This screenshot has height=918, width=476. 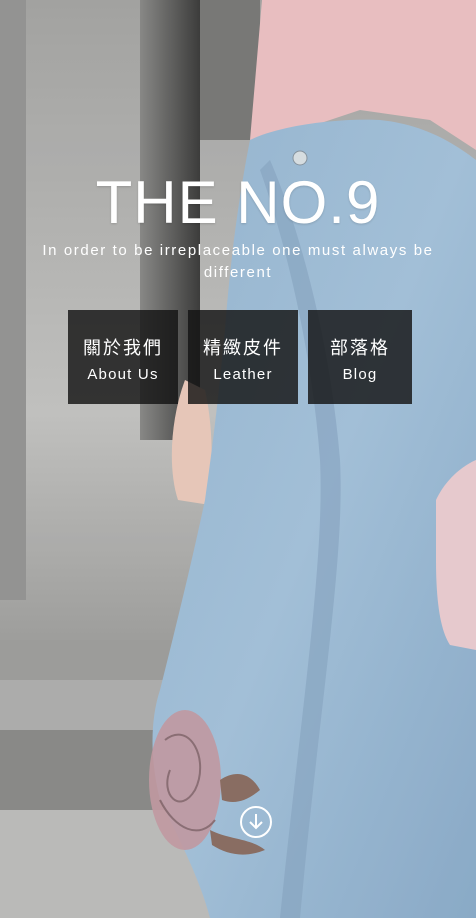 I want to click on nav-label-zh: 部落格, so click(x=360, y=348).